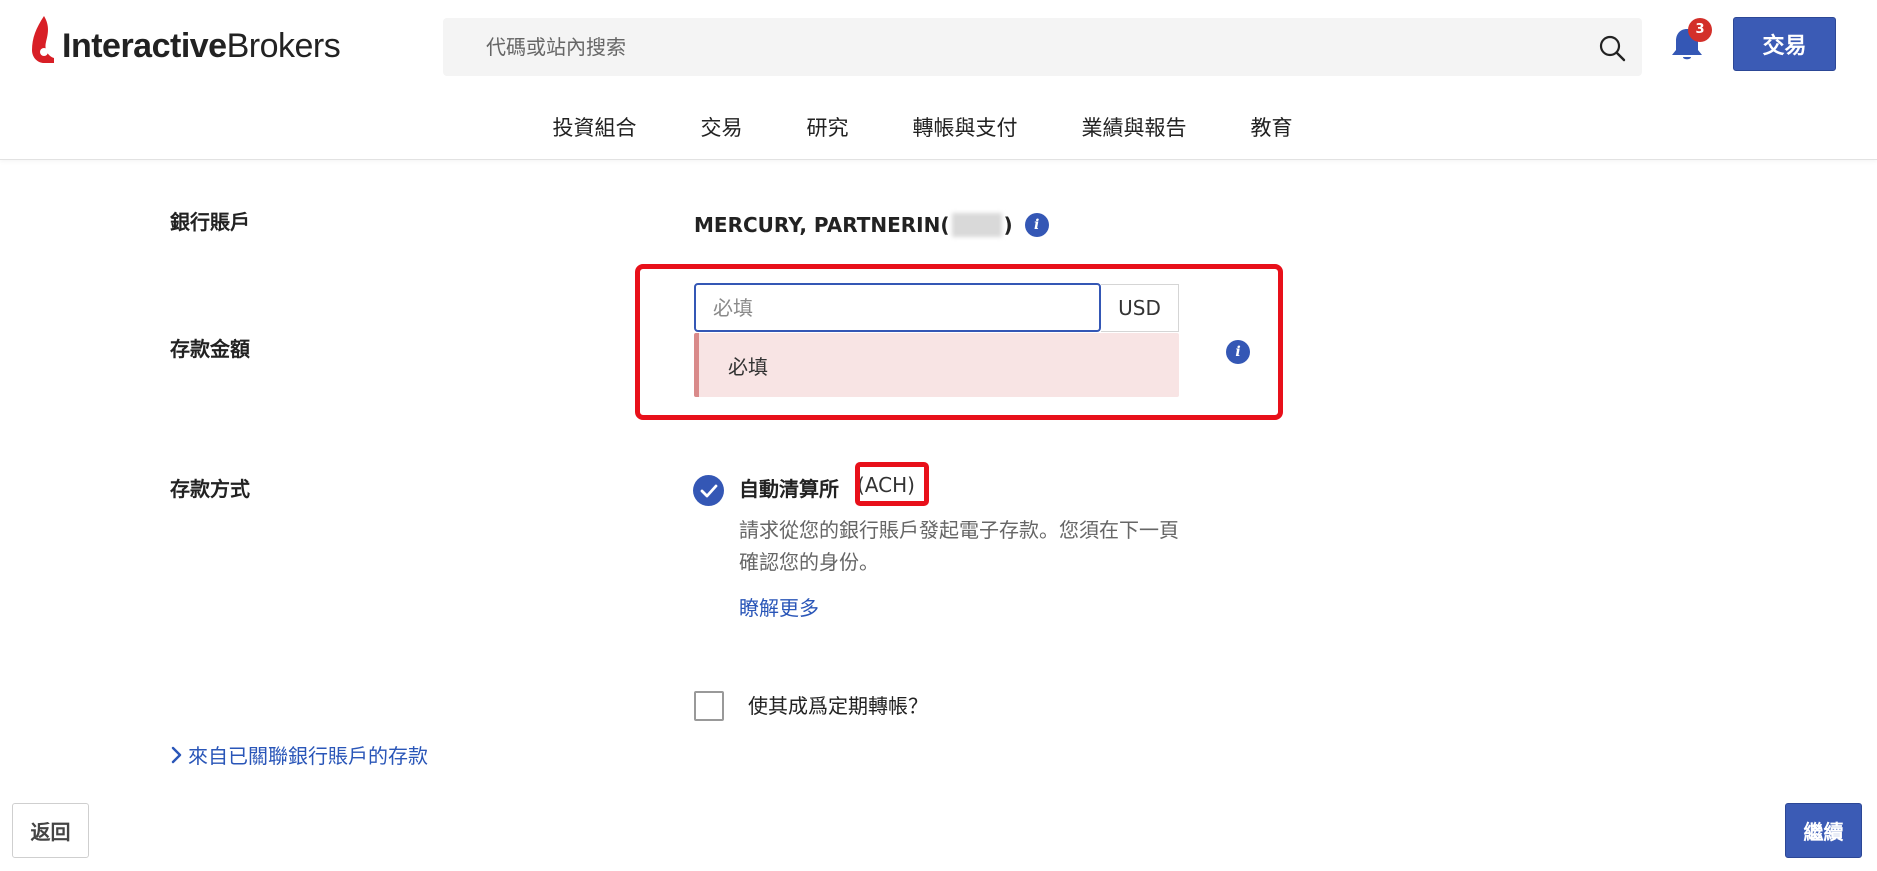  I want to click on bank-account-value: MERCURY, PARTNERIN( ) i, so click(871, 225).